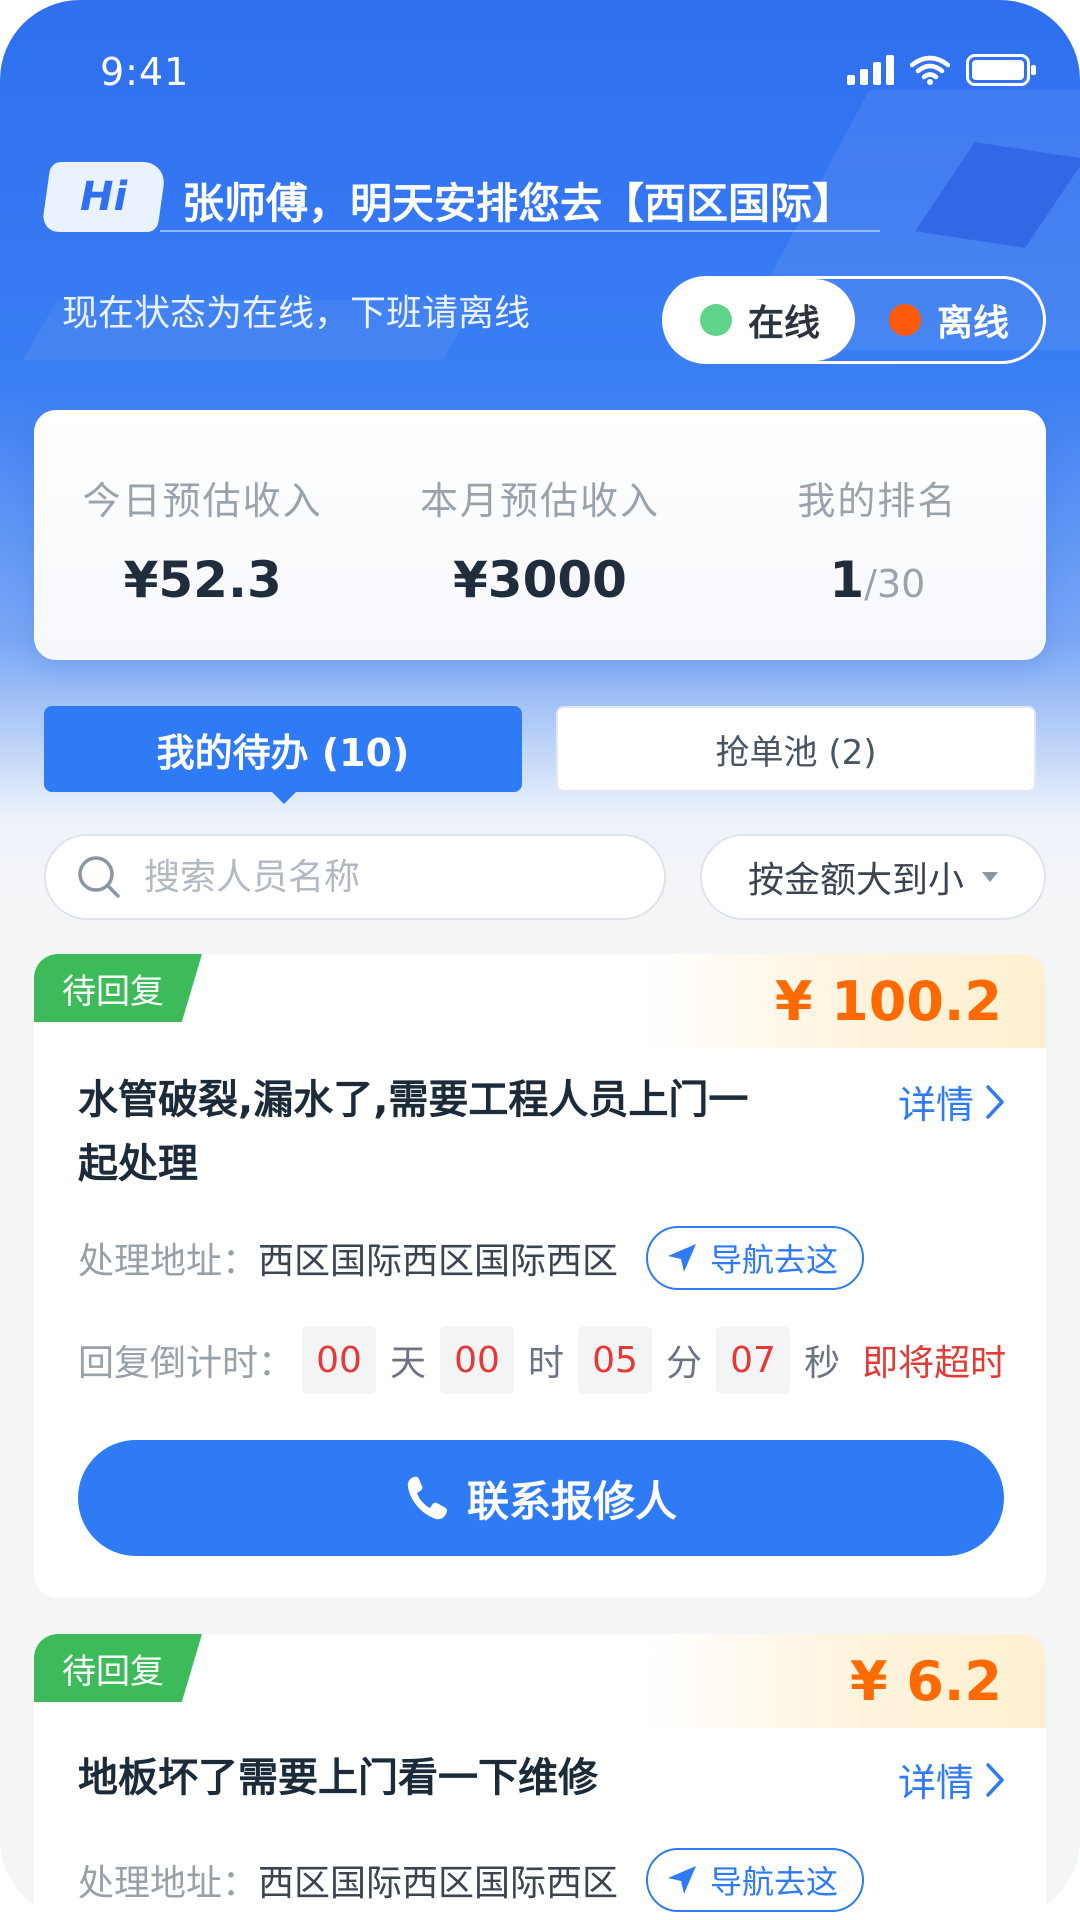 The height and width of the screenshot is (1920, 1080). I want to click on stat-value: ¥52.3, so click(202, 580).